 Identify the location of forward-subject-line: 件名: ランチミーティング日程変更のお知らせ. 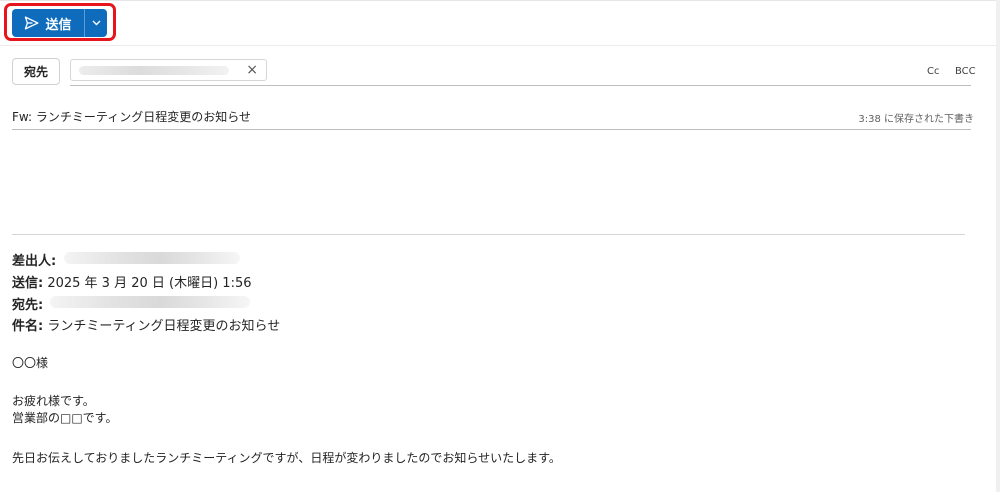
(146, 324).